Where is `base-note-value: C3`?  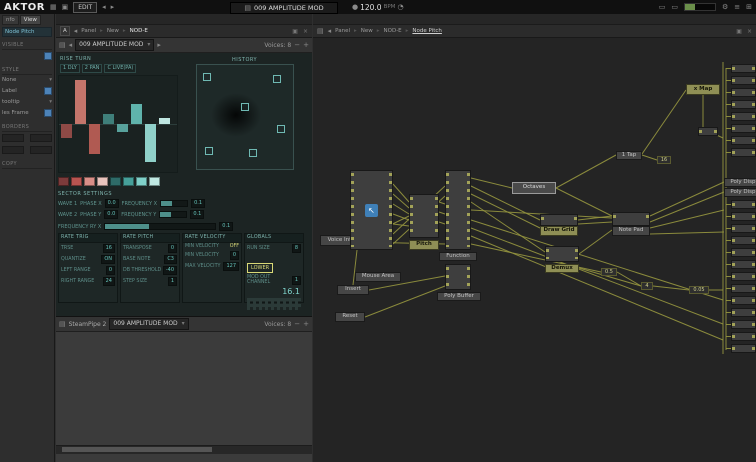
base-note-value: C3 is located at coordinates (170, 259).